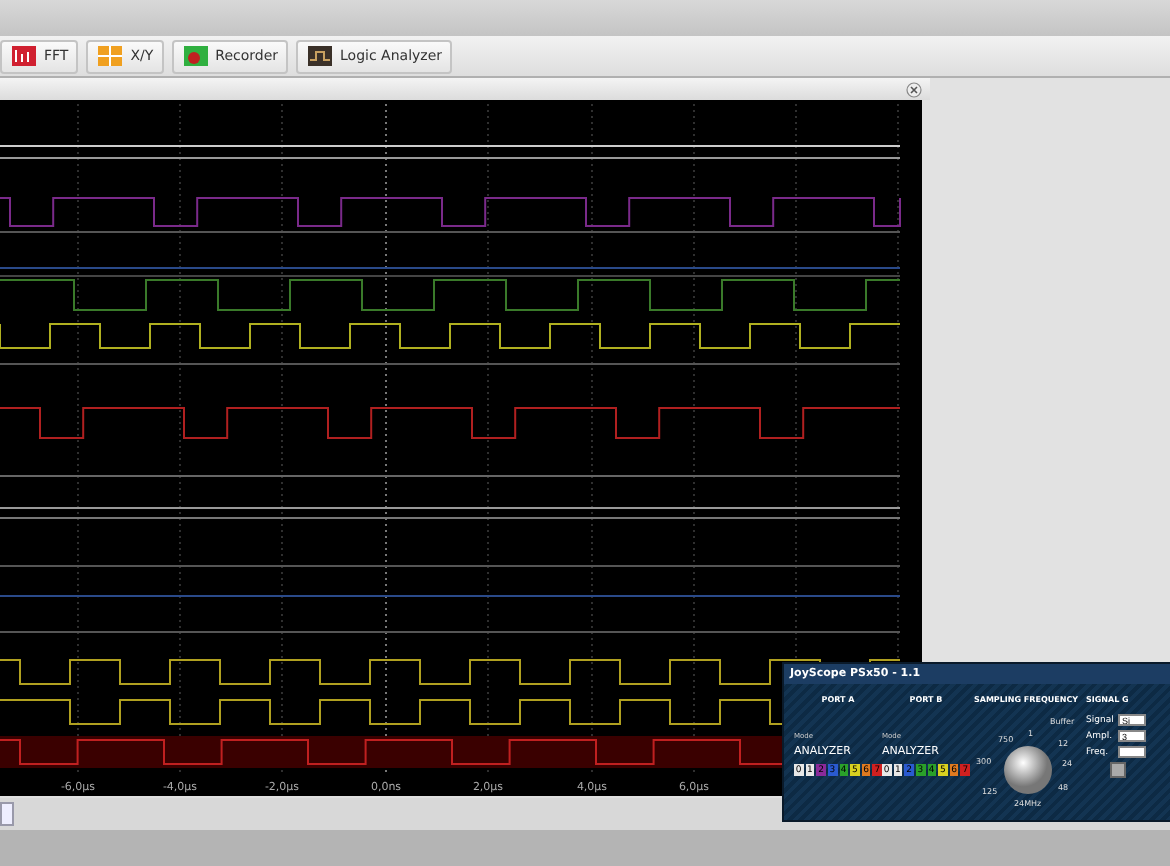 This screenshot has width=1170, height=866. Describe the element at coordinates (7, 814) in the screenshot. I see `scroll-button` at that location.